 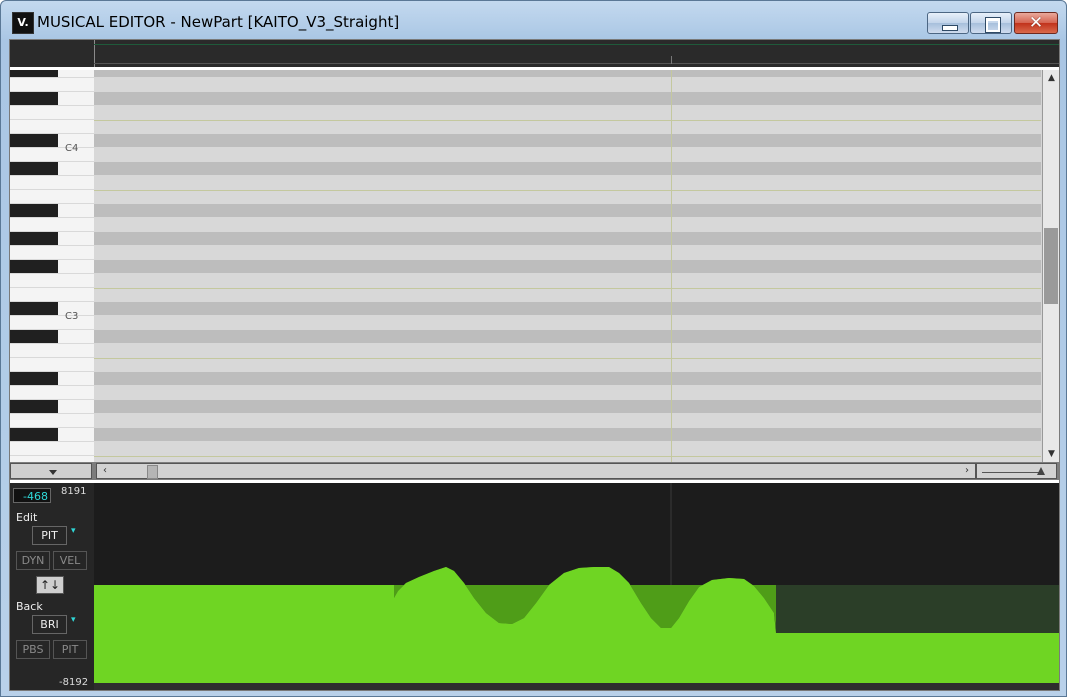 What do you see at coordinates (49, 624) in the screenshot?
I see `back-param-select: BRI` at bounding box center [49, 624].